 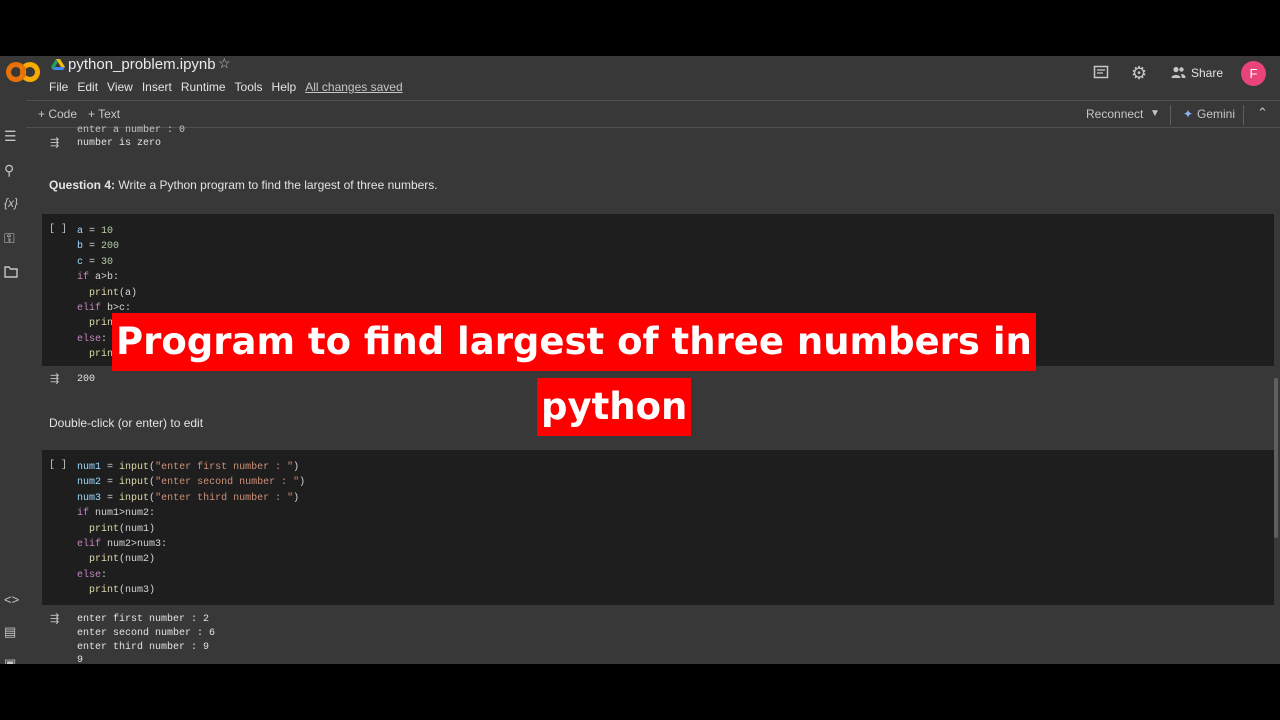 I want to click on menu-tools: Tools, so click(x=249, y=87).